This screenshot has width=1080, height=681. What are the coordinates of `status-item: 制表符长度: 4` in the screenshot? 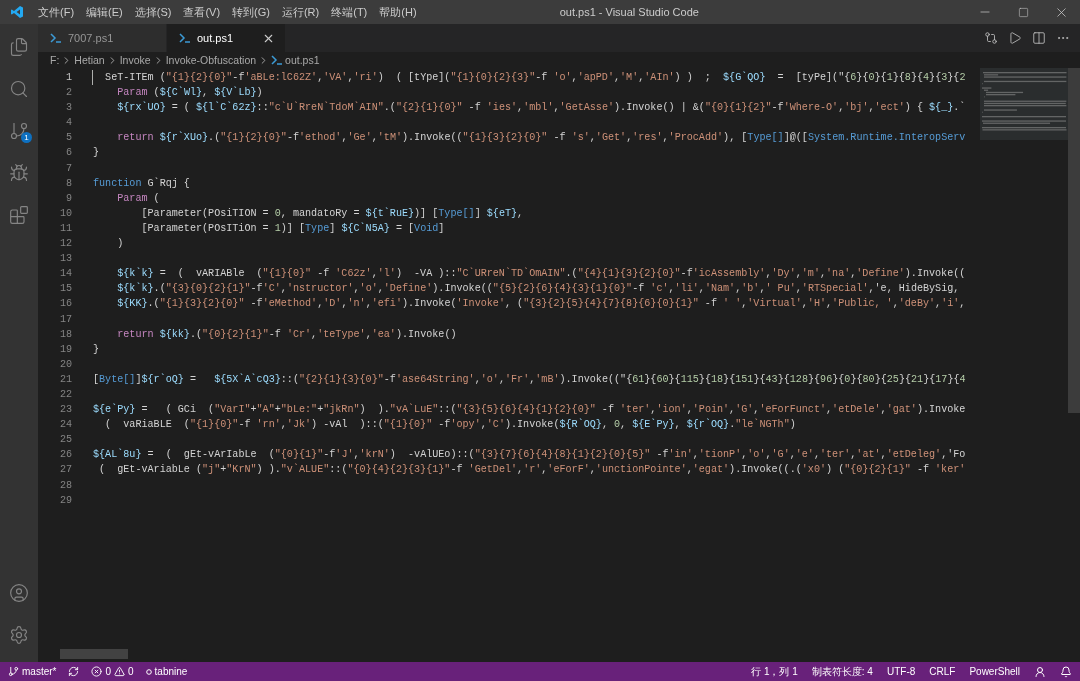 It's located at (842, 671).